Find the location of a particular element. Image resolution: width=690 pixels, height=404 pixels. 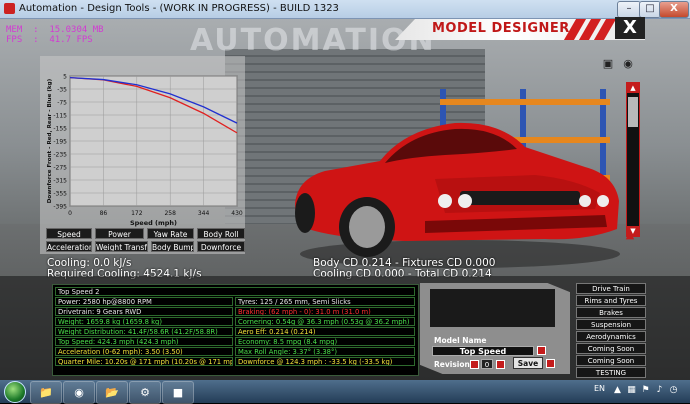

tab-power: Power is located at coordinates (119, 233).